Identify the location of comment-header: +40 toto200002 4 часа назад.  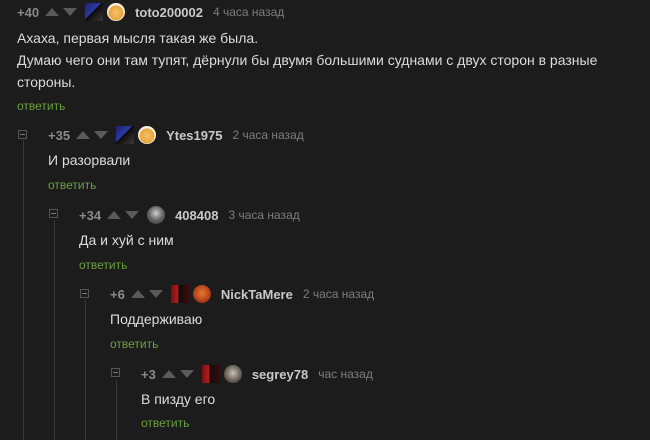
(150, 12).